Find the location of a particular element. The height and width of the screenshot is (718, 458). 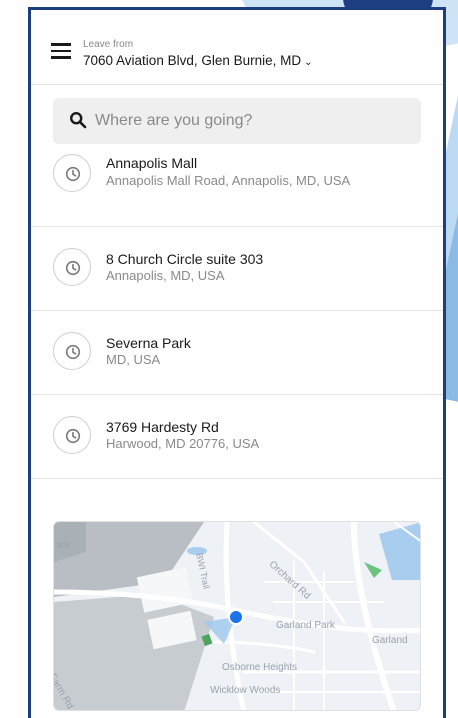

destination-subtitle: MD, USA is located at coordinates (133, 359).